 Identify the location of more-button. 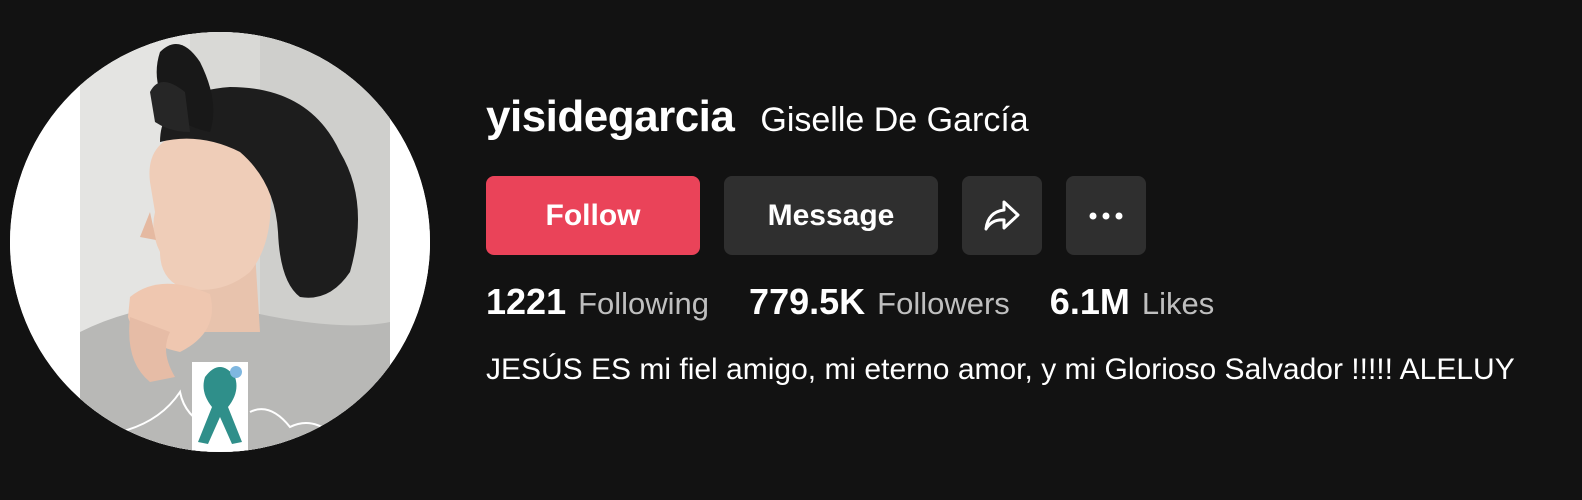
(1106, 215).